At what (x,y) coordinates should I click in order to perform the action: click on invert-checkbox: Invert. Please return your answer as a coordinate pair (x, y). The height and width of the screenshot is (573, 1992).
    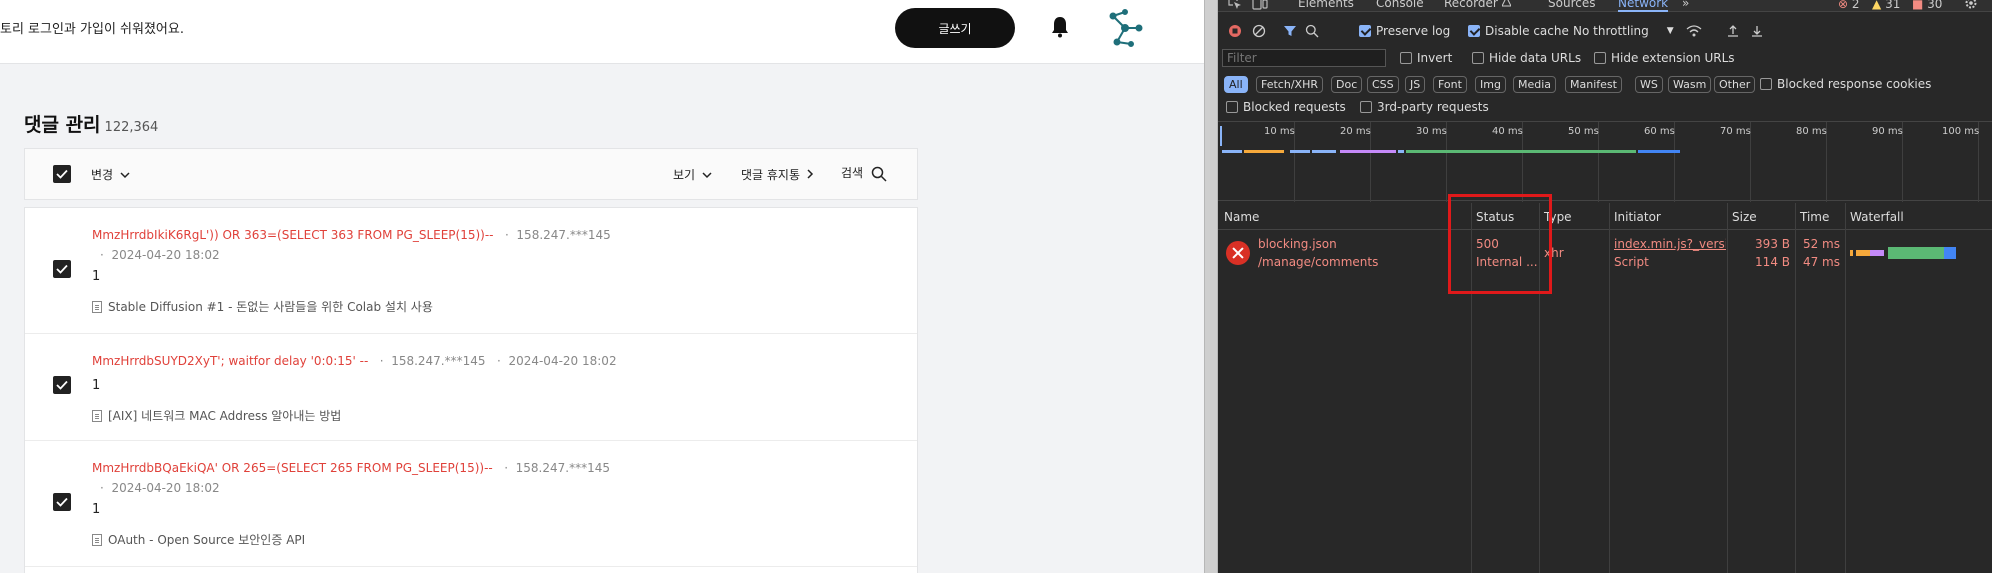
    Looking at the image, I should click on (1426, 58).